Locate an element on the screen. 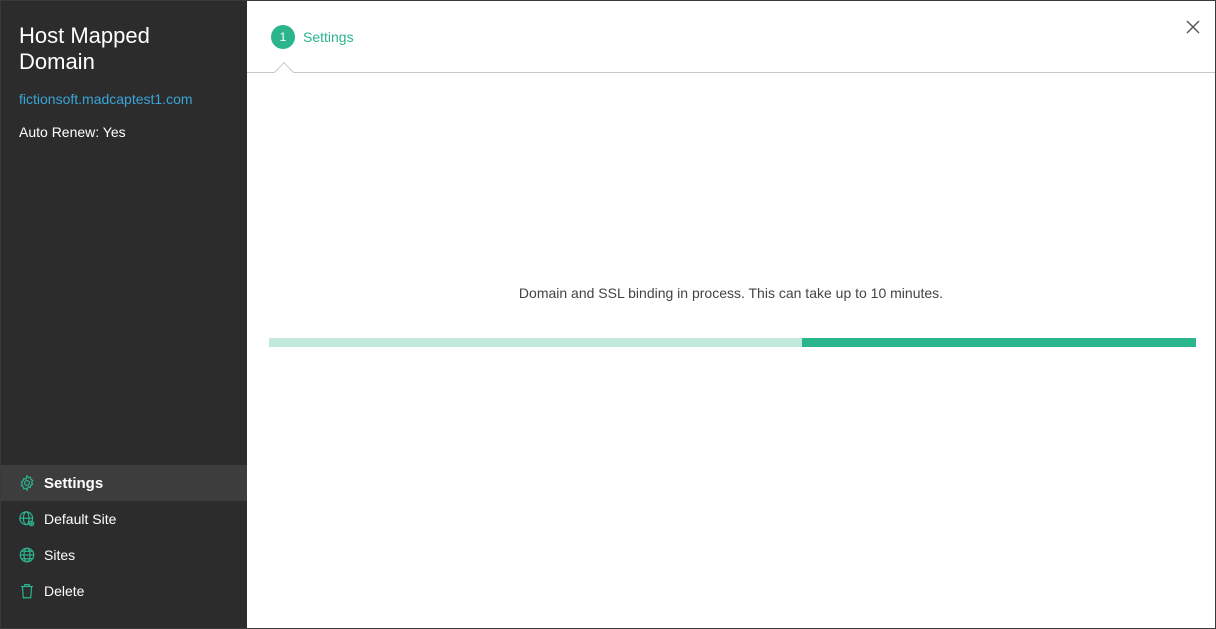 The width and height of the screenshot is (1216, 629). sidebar-nav: Settings Default Site Sites Delete is located at coordinates (124, 537).